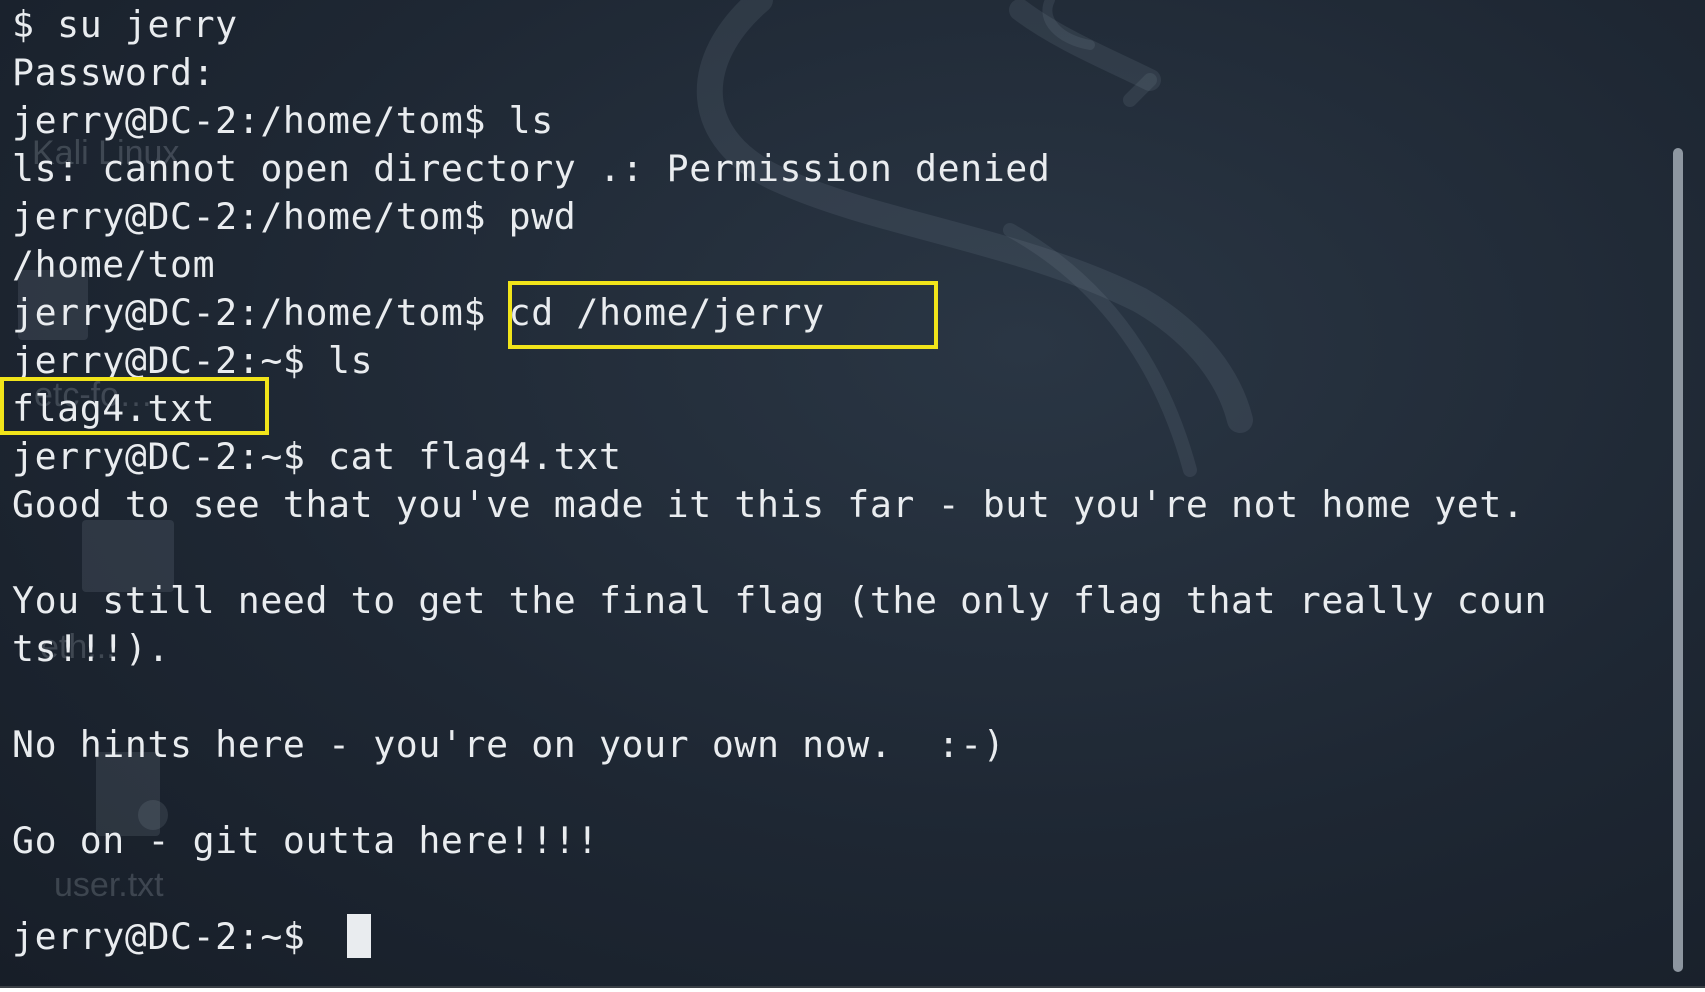 The image size is (1705, 992). What do you see at coordinates (317, 456) in the screenshot?
I see `terminal-line: jerry@DC-2:~$ cat flag4.txt` at bounding box center [317, 456].